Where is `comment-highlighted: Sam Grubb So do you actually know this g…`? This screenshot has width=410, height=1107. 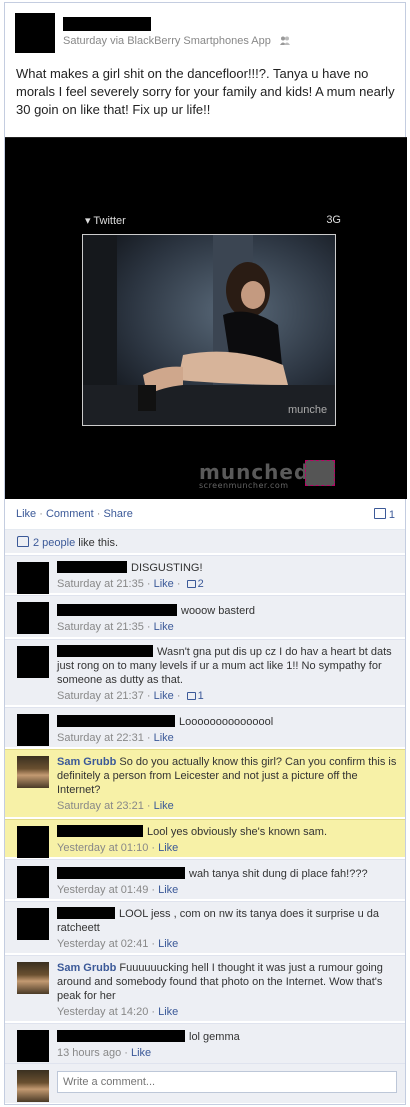 comment-highlighted: Sam Grubb So do you actually know this g… is located at coordinates (205, 783).